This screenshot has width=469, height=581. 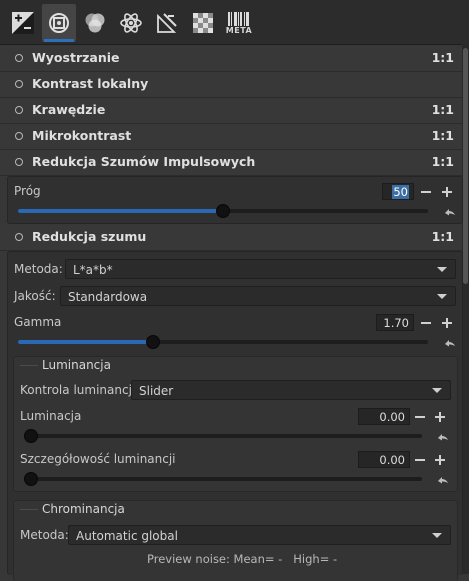 What do you see at coordinates (51, 416) in the screenshot?
I see `luminance-label: Luminacja` at bounding box center [51, 416].